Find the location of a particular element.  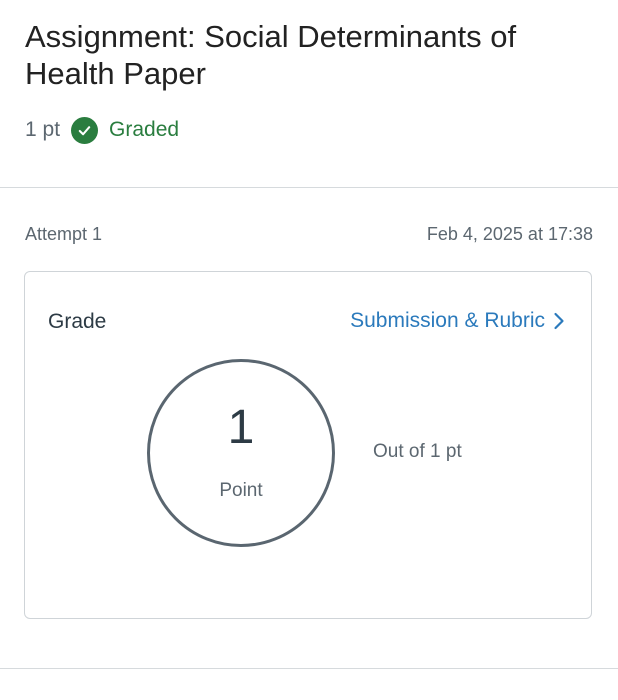

attempt-label: Attempt 1 is located at coordinates (64, 234).